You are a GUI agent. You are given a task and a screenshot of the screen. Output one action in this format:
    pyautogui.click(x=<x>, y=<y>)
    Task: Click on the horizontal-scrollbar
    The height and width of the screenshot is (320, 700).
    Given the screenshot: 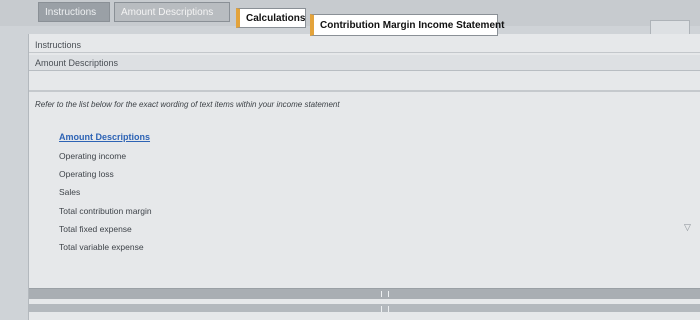 What is the action you would take?
    pyautogui.click(x=364, y=293)
    